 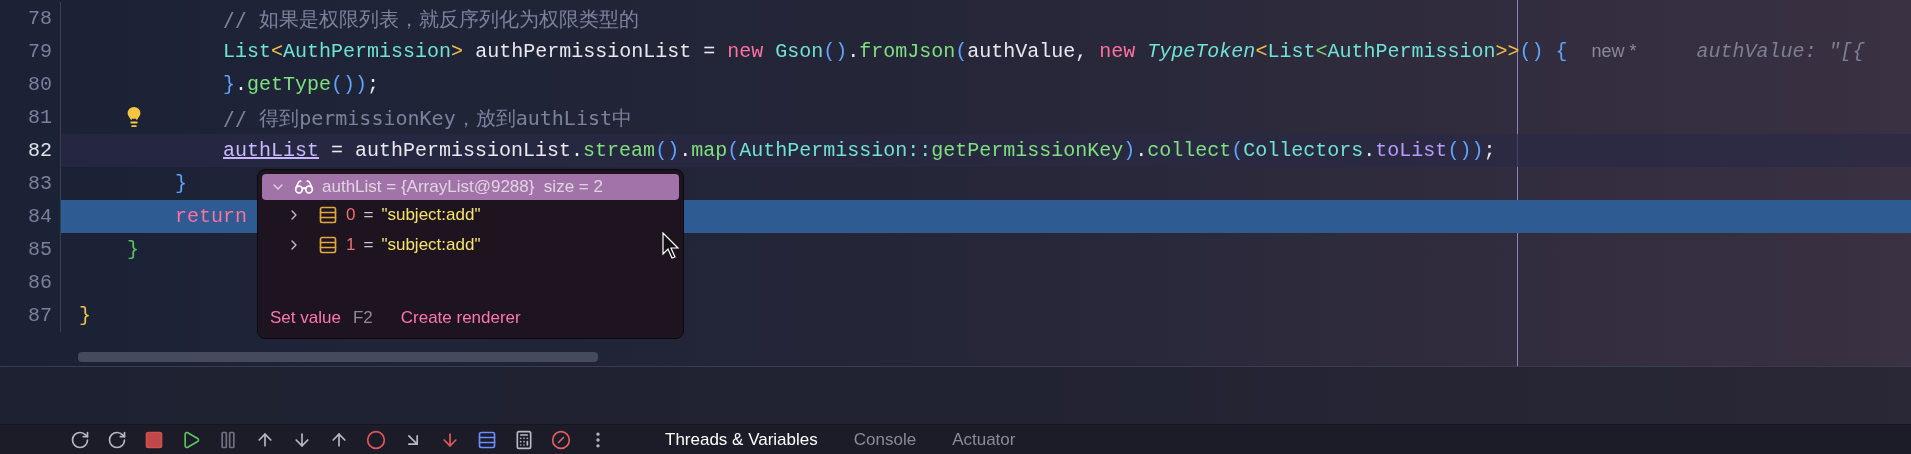 What do you see at coordinates (561, 439) in the screenshot?
I see `mute-breakpoints-icon` at bounding box center [561, 439].